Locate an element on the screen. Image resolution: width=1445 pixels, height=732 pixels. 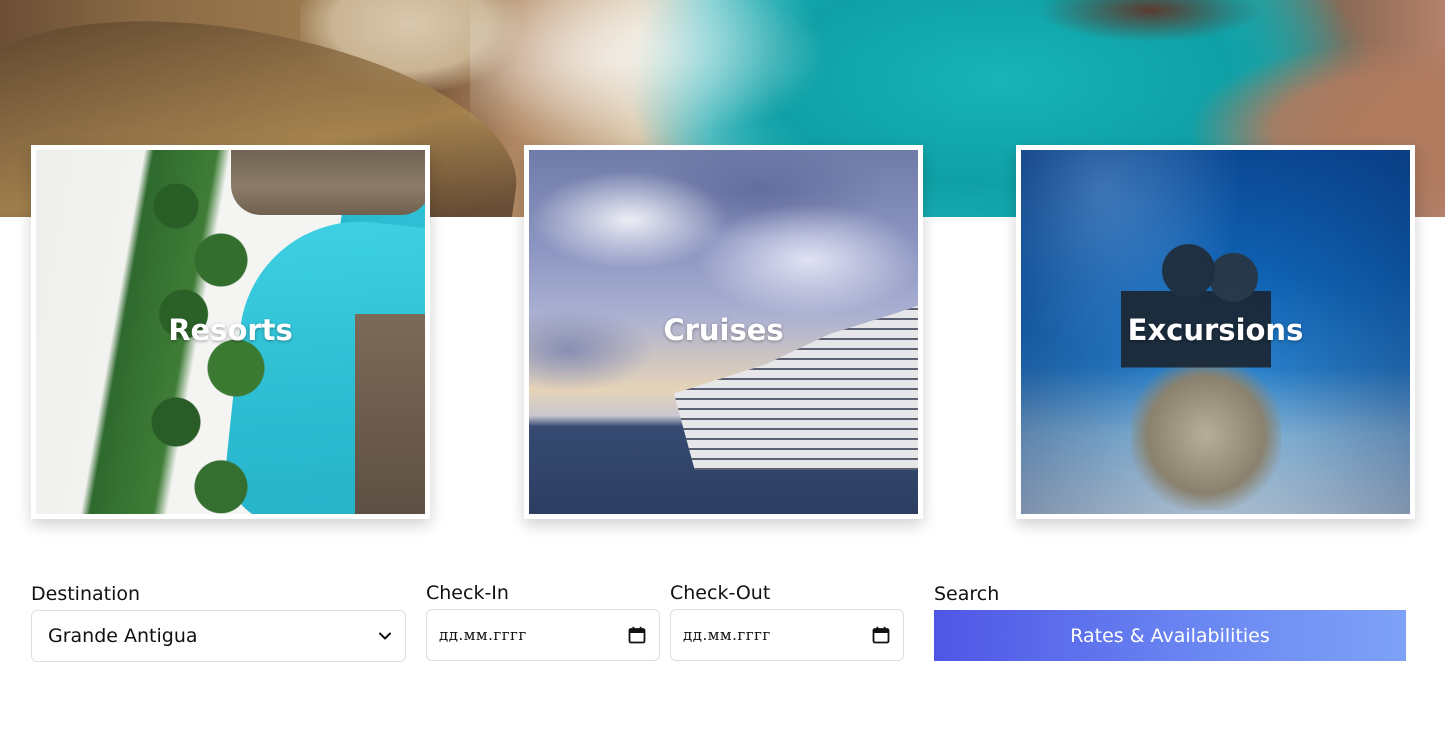
category-card-excursions: Excursions is located at coordinates (1215, 332).